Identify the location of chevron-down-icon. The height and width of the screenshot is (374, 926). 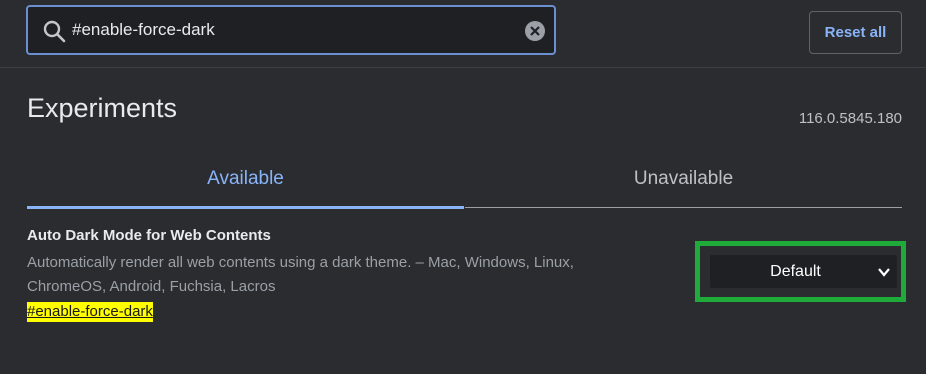
(884, 272).